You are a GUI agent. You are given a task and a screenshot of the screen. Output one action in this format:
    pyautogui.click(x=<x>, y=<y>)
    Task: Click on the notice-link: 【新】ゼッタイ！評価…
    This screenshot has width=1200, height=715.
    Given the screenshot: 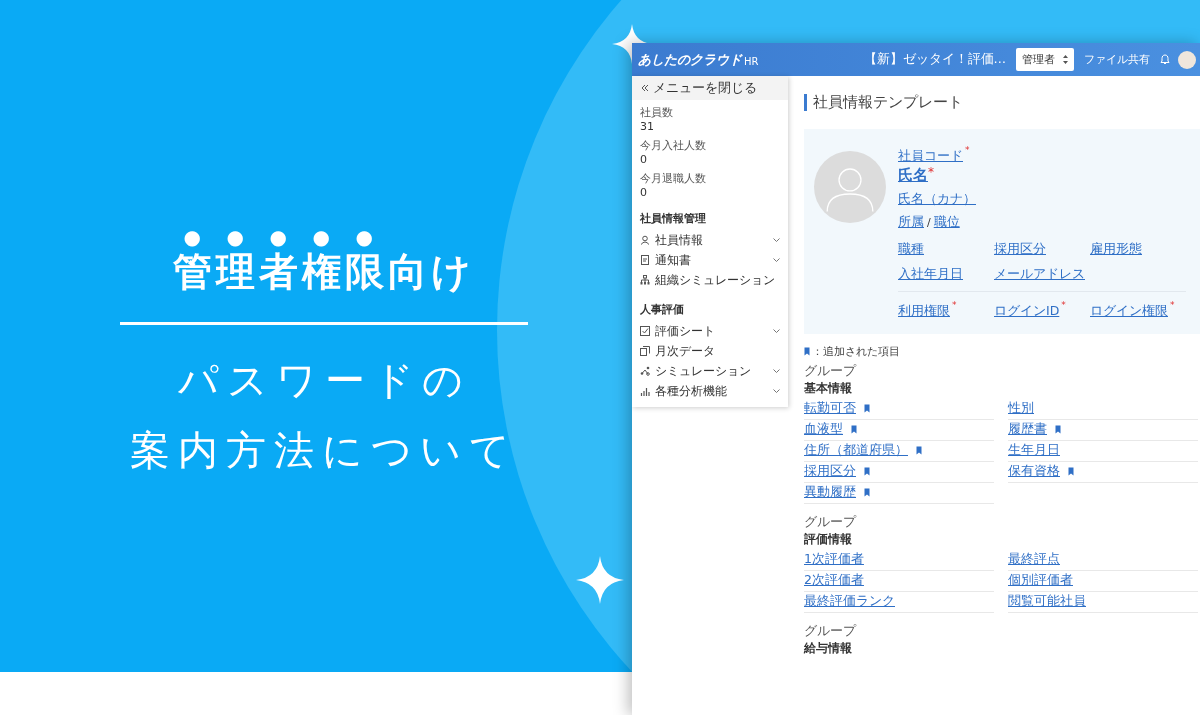 What is the action you would take?
    pyautogui.click(x=934, y=59)
    